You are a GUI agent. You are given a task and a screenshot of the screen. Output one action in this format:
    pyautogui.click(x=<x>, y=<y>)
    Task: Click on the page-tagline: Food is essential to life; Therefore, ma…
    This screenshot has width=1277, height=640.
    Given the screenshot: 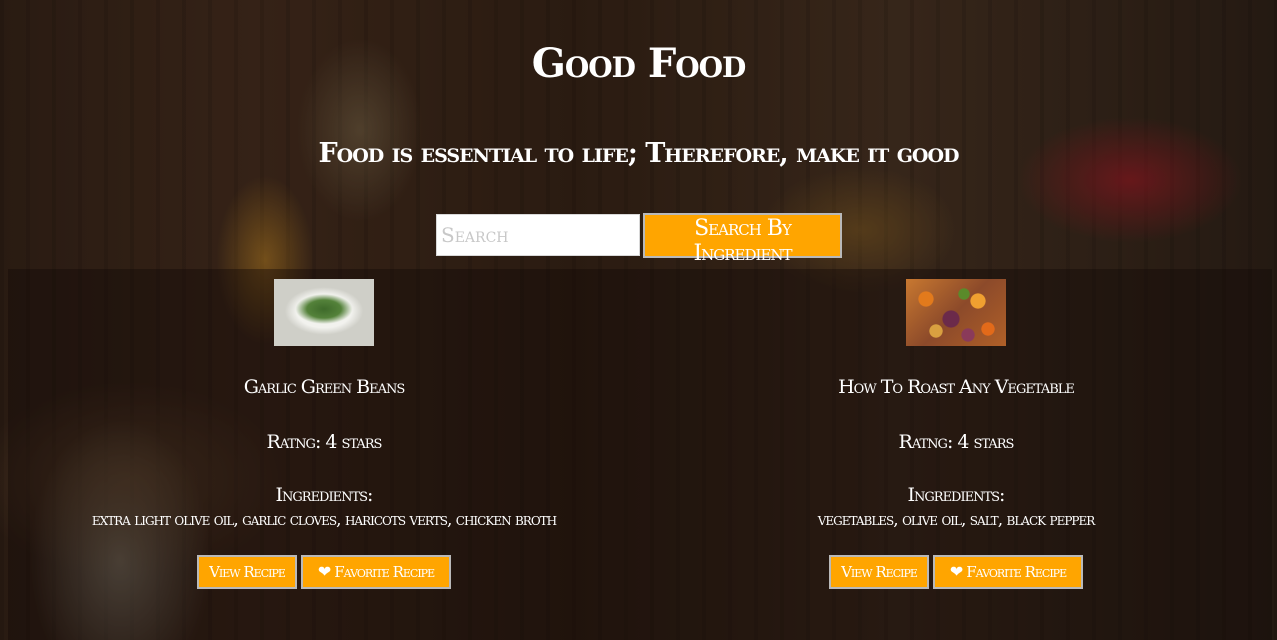 What is the action you would take?
    pyautogui.click(x=638, y=153)
    